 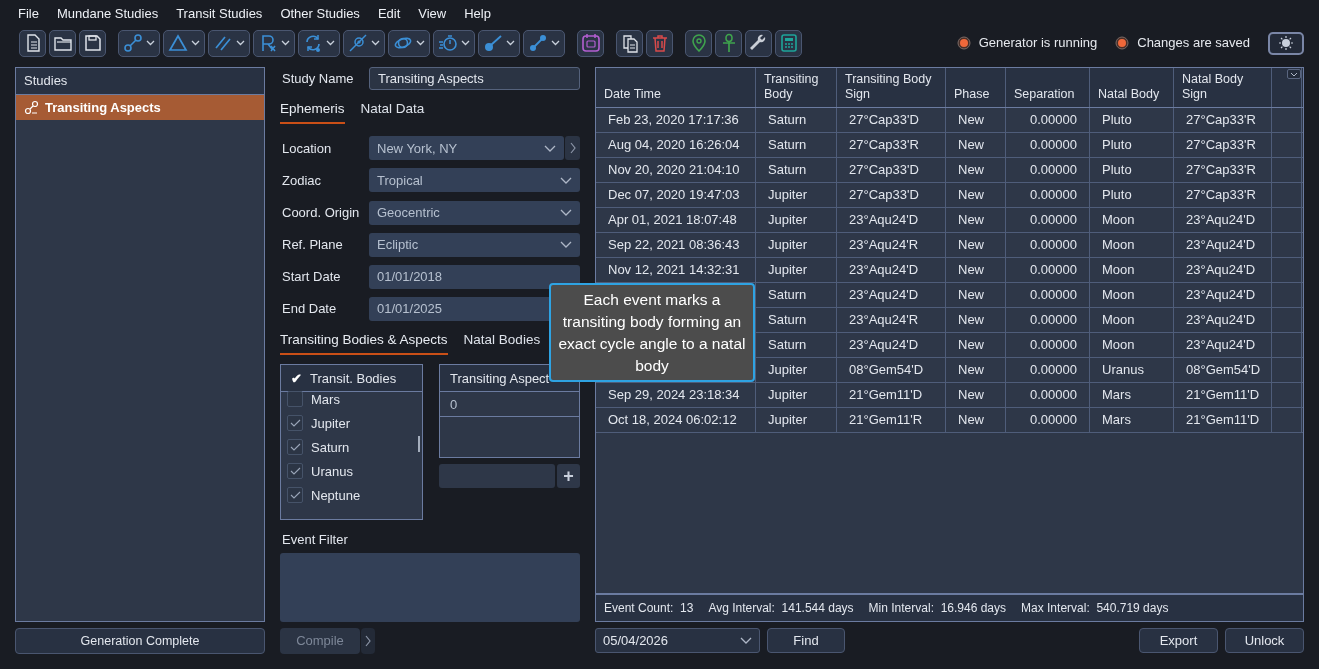 I want to click on menu-item: Transit Studies, so click(x=219, y=14).